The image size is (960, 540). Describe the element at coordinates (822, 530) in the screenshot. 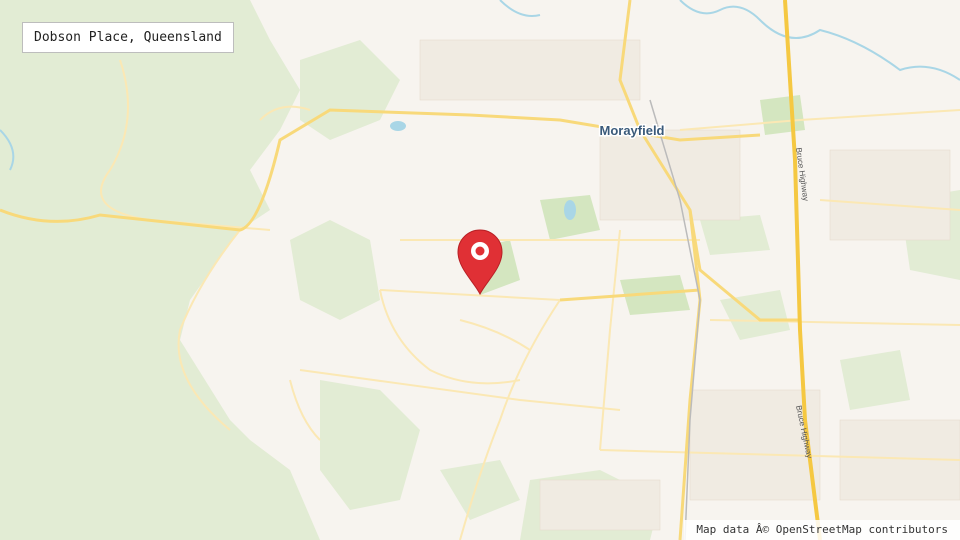

I see `map-attribution: Map data Â© OpenStreetMap contributors` at that location.